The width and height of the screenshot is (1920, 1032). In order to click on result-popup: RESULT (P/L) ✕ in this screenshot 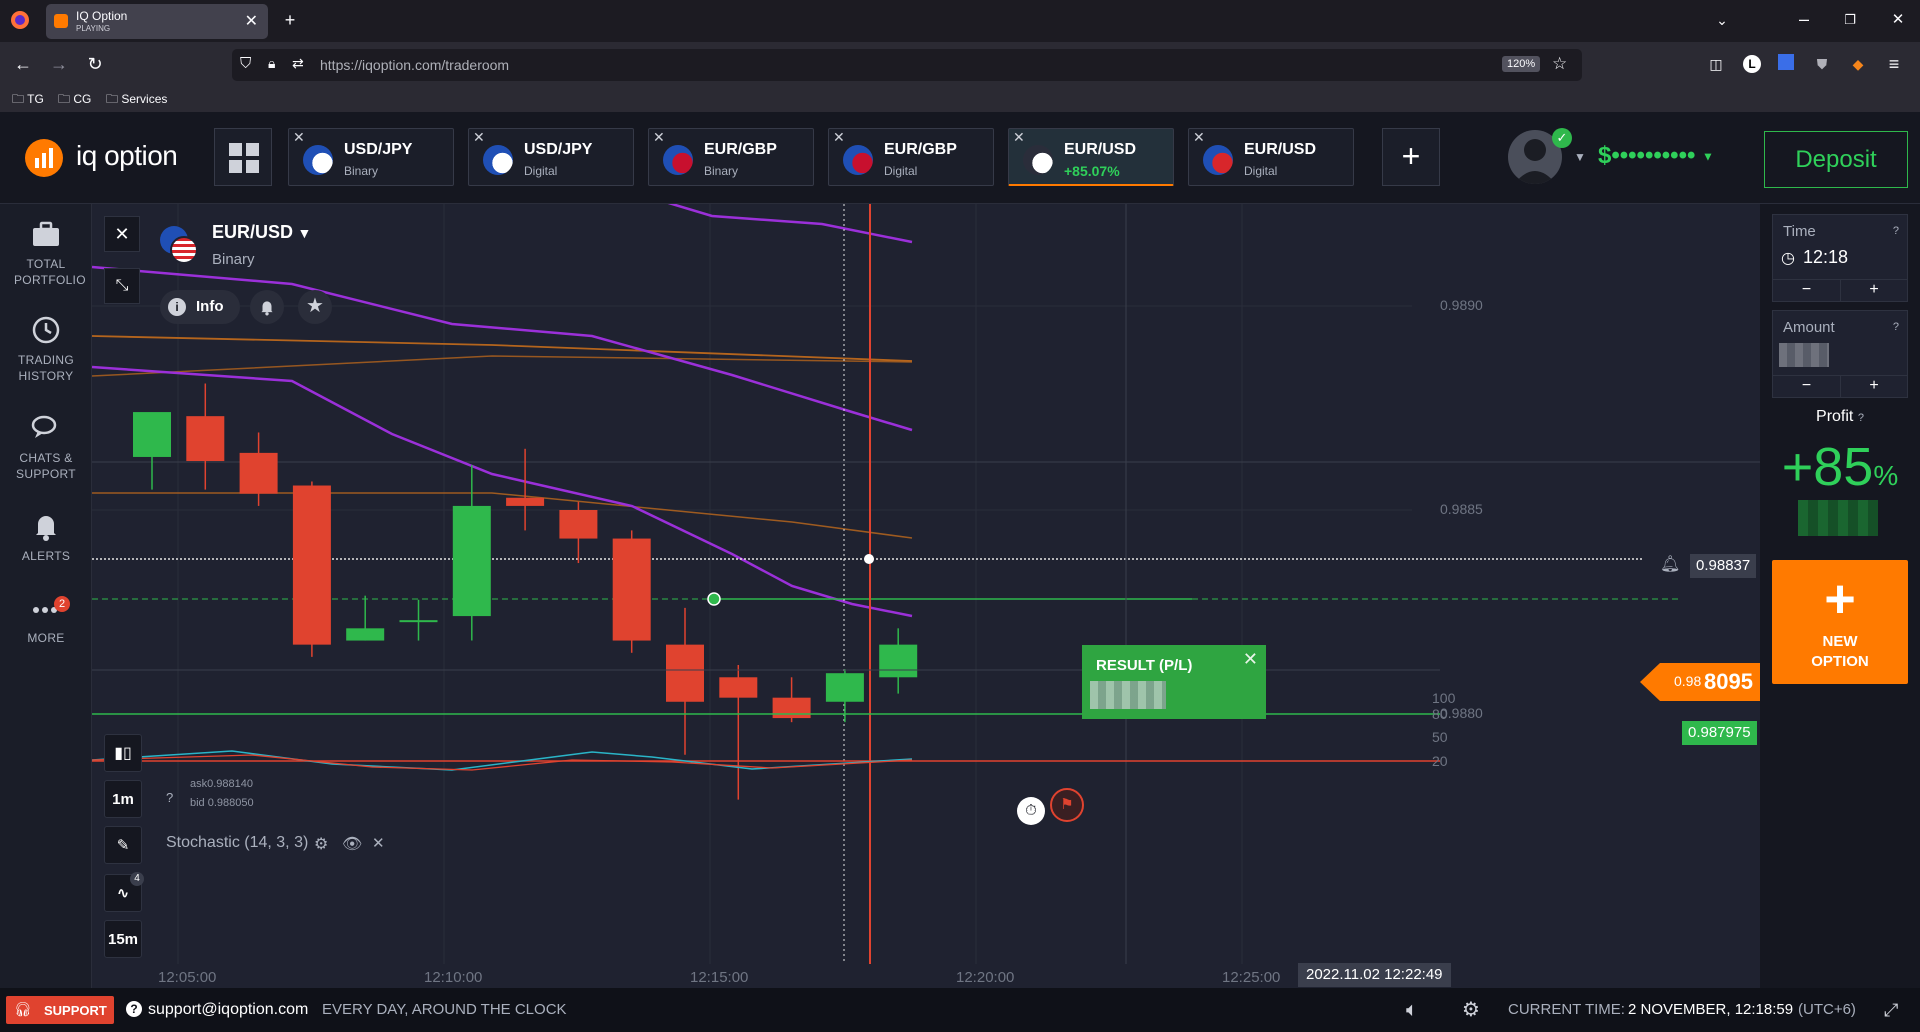, I will do `click(1174, 682)`.